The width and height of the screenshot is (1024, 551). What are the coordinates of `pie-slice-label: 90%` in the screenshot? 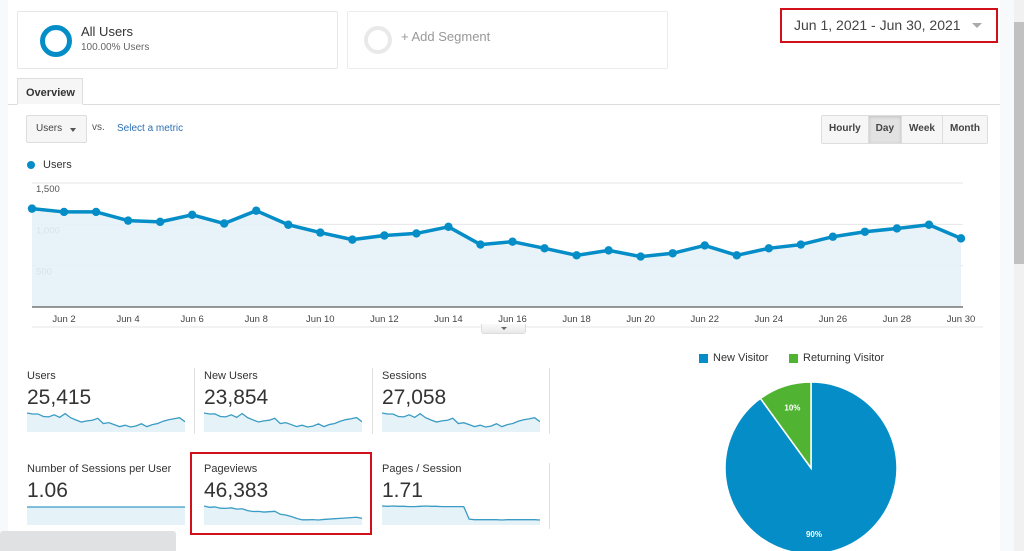 It's located at (814, 534).